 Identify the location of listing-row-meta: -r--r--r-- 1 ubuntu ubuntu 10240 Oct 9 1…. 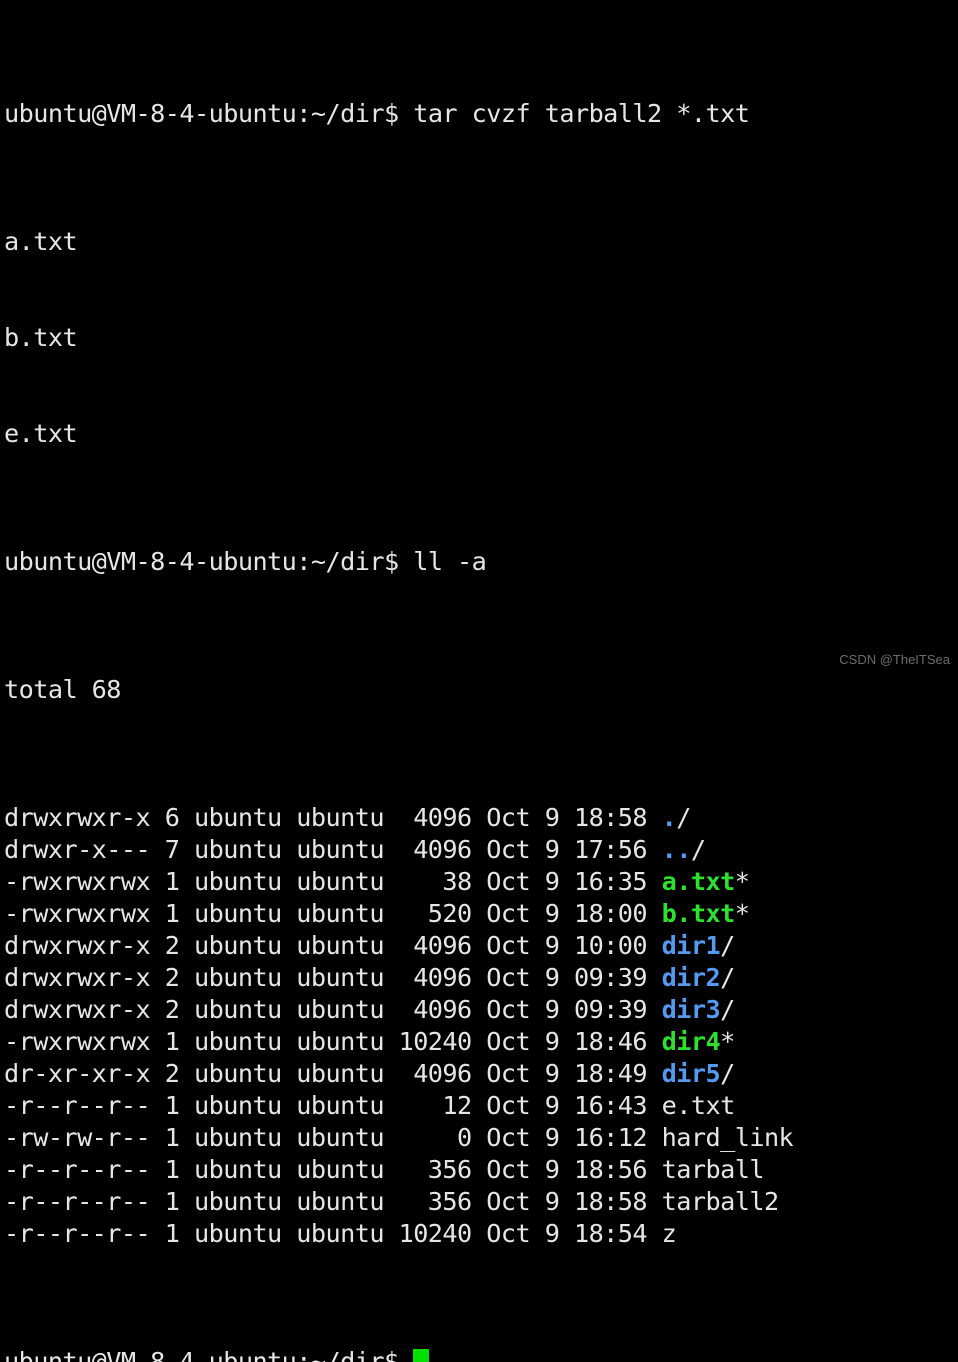
(333, 1233).